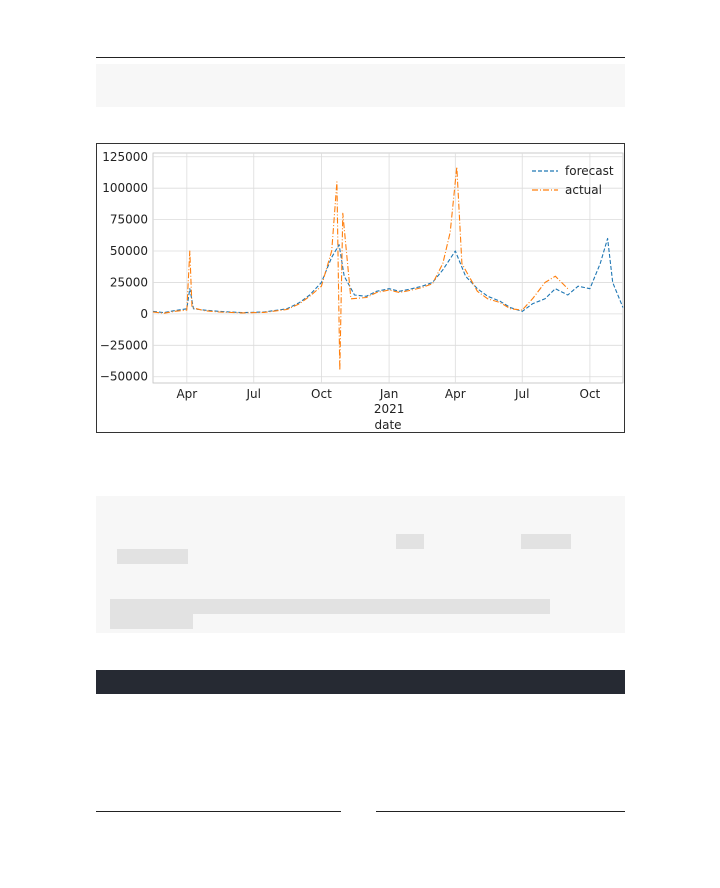  What do you see at coordinates (583, 190) in the screenshot?
I see `legend-label-actual: actual` at bounding box center [583, 190].